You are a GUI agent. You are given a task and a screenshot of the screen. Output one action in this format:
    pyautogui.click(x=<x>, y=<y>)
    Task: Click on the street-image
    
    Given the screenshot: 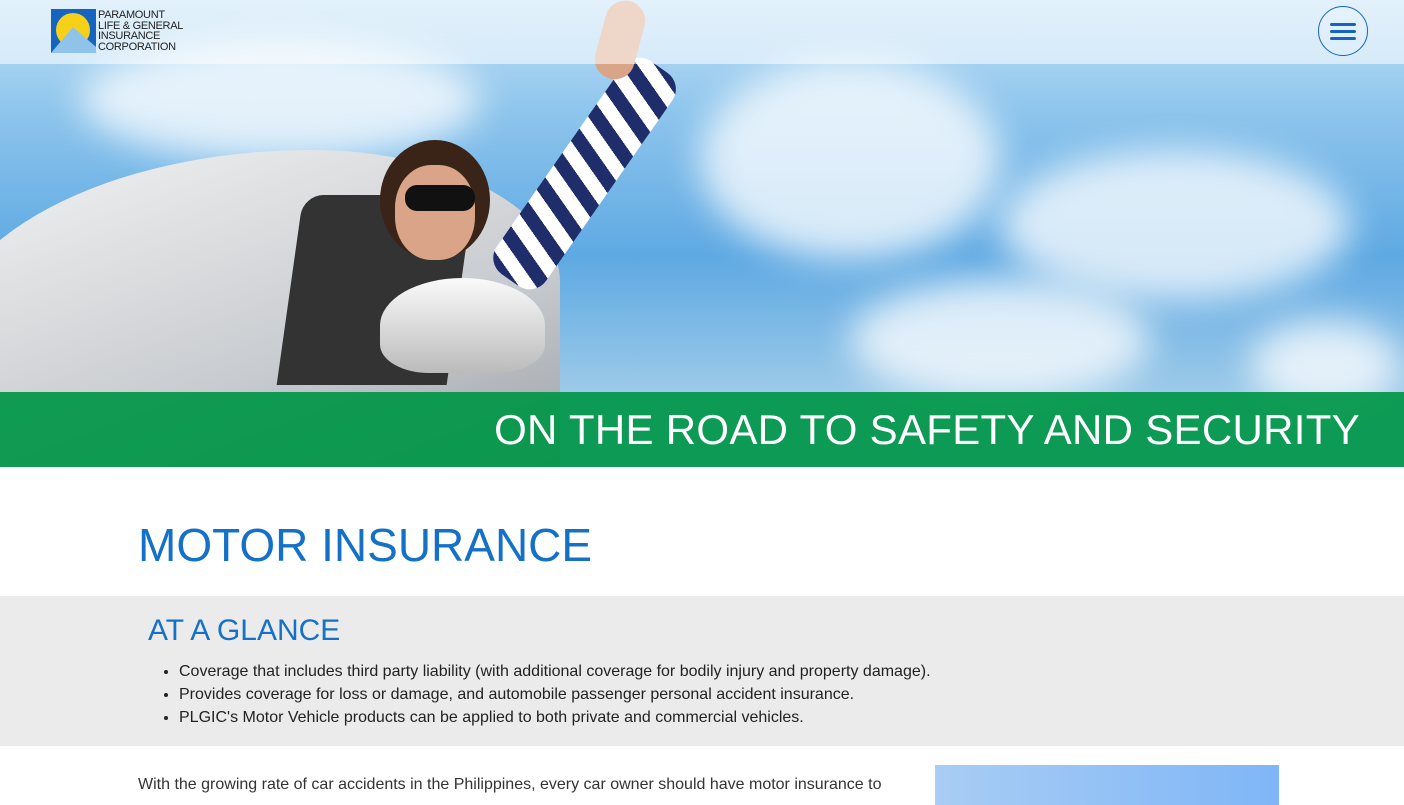 What is the action you would take?
    pyautogui.click(x=1107, y=785)
    